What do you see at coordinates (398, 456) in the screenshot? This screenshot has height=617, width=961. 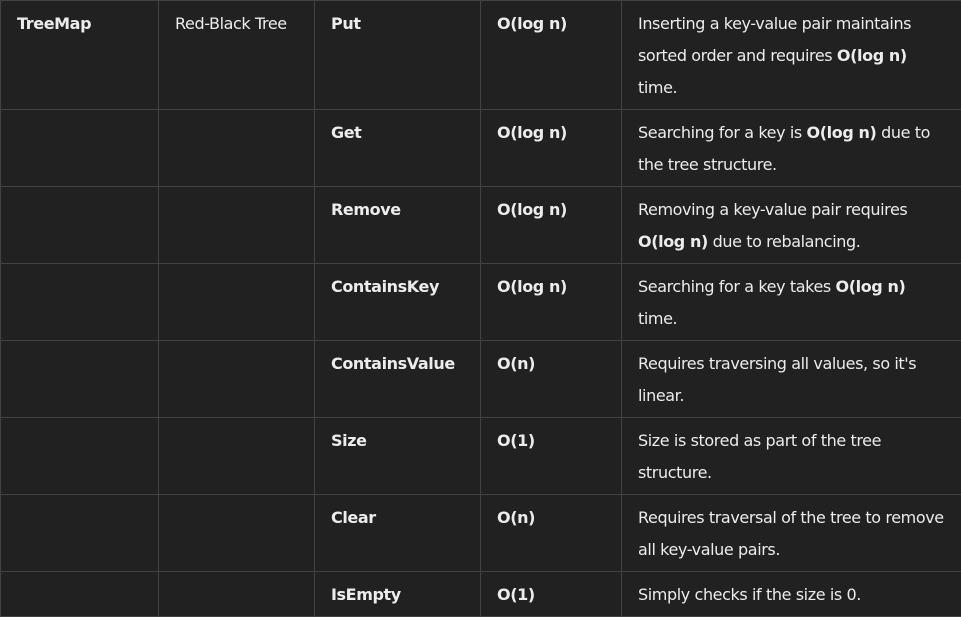 I see `operation-cell: Size` at bounding box center [398, 456].